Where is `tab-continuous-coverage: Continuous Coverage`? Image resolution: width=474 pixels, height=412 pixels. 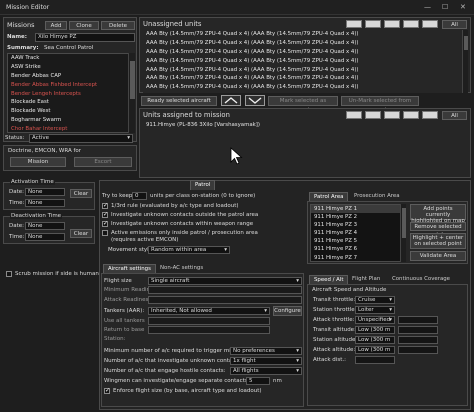 tab-continuous-coverage: Continuous Coverage is located at coordinates (421, 279).